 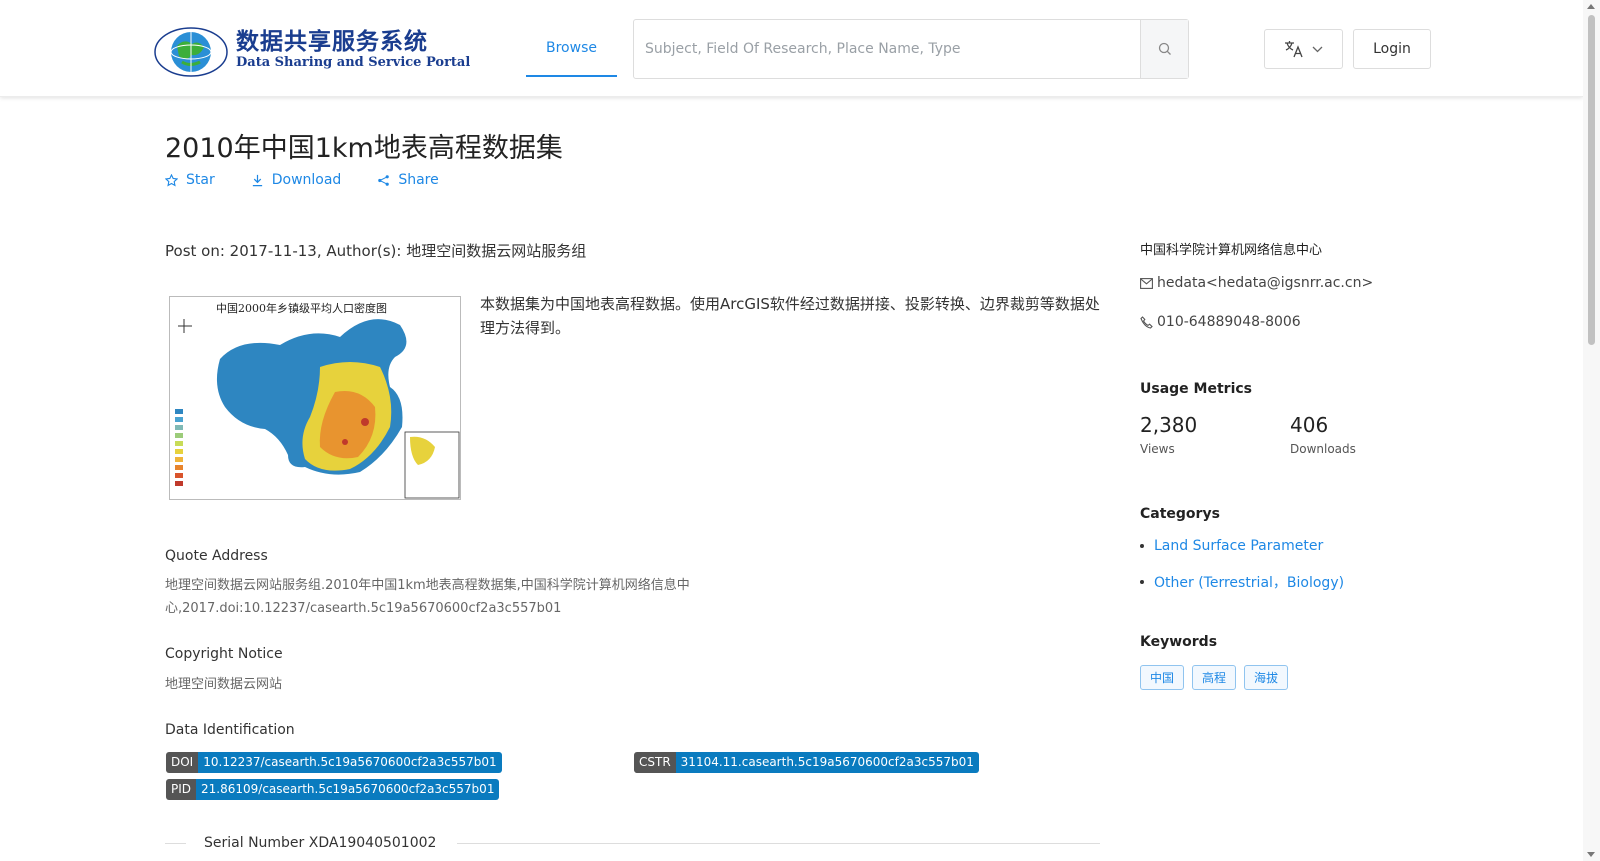 I want to click on dataset-thumbnail: 中国2000年乡镇级平均人口密度图, so click(x=315, y=398).